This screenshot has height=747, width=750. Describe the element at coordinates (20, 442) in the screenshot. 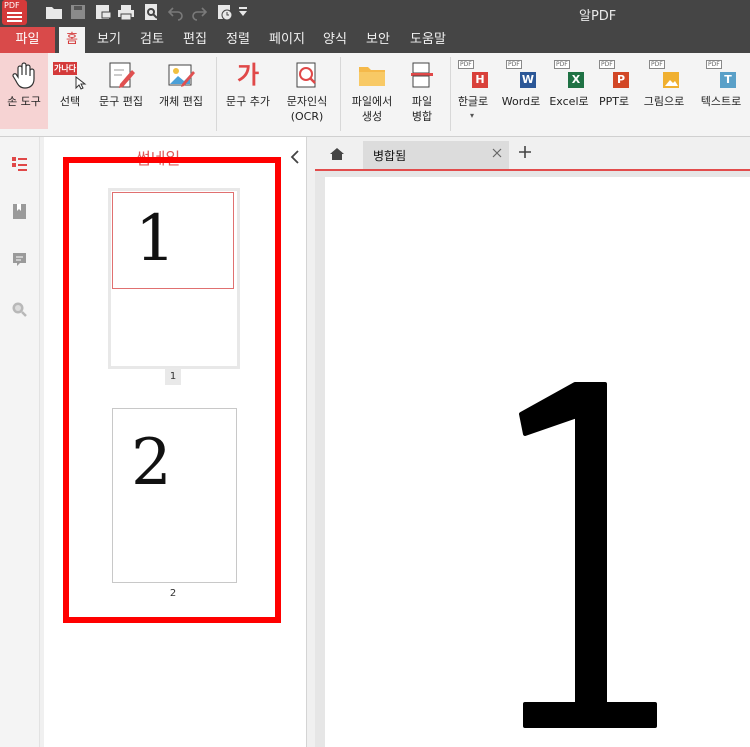

I see `sidebar-icon-strip` at that location.